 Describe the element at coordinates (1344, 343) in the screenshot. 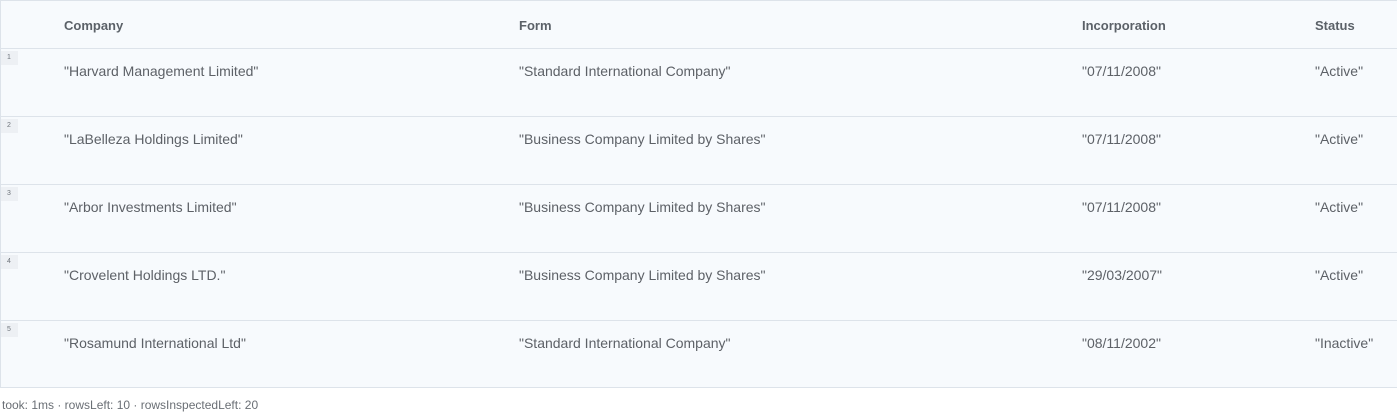

I see `cell-status: "Inactive"` at that location.